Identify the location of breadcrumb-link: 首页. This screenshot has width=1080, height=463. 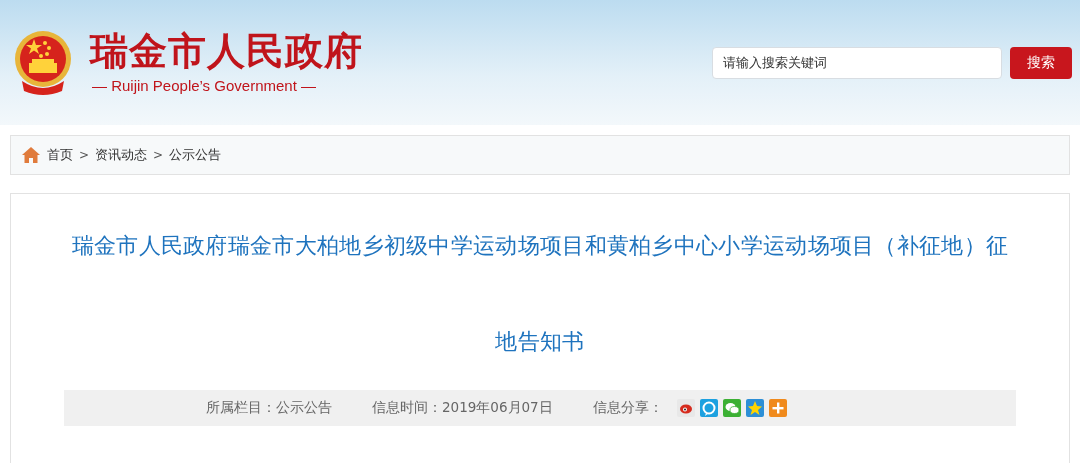
(60, 155).